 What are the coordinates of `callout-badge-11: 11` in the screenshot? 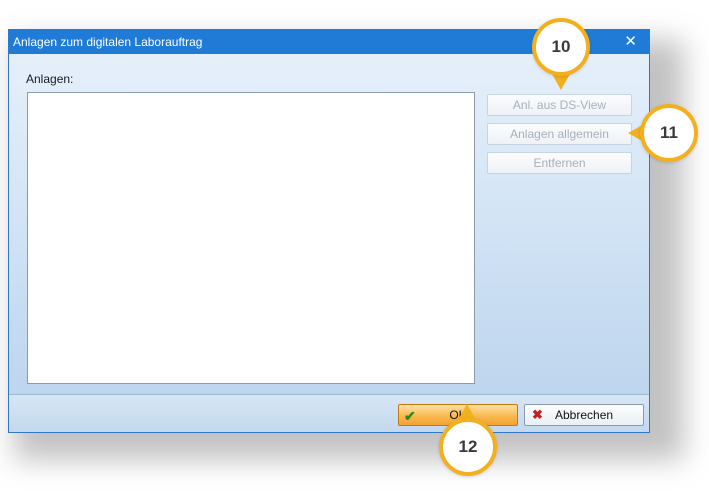 It's located at (669, 133).